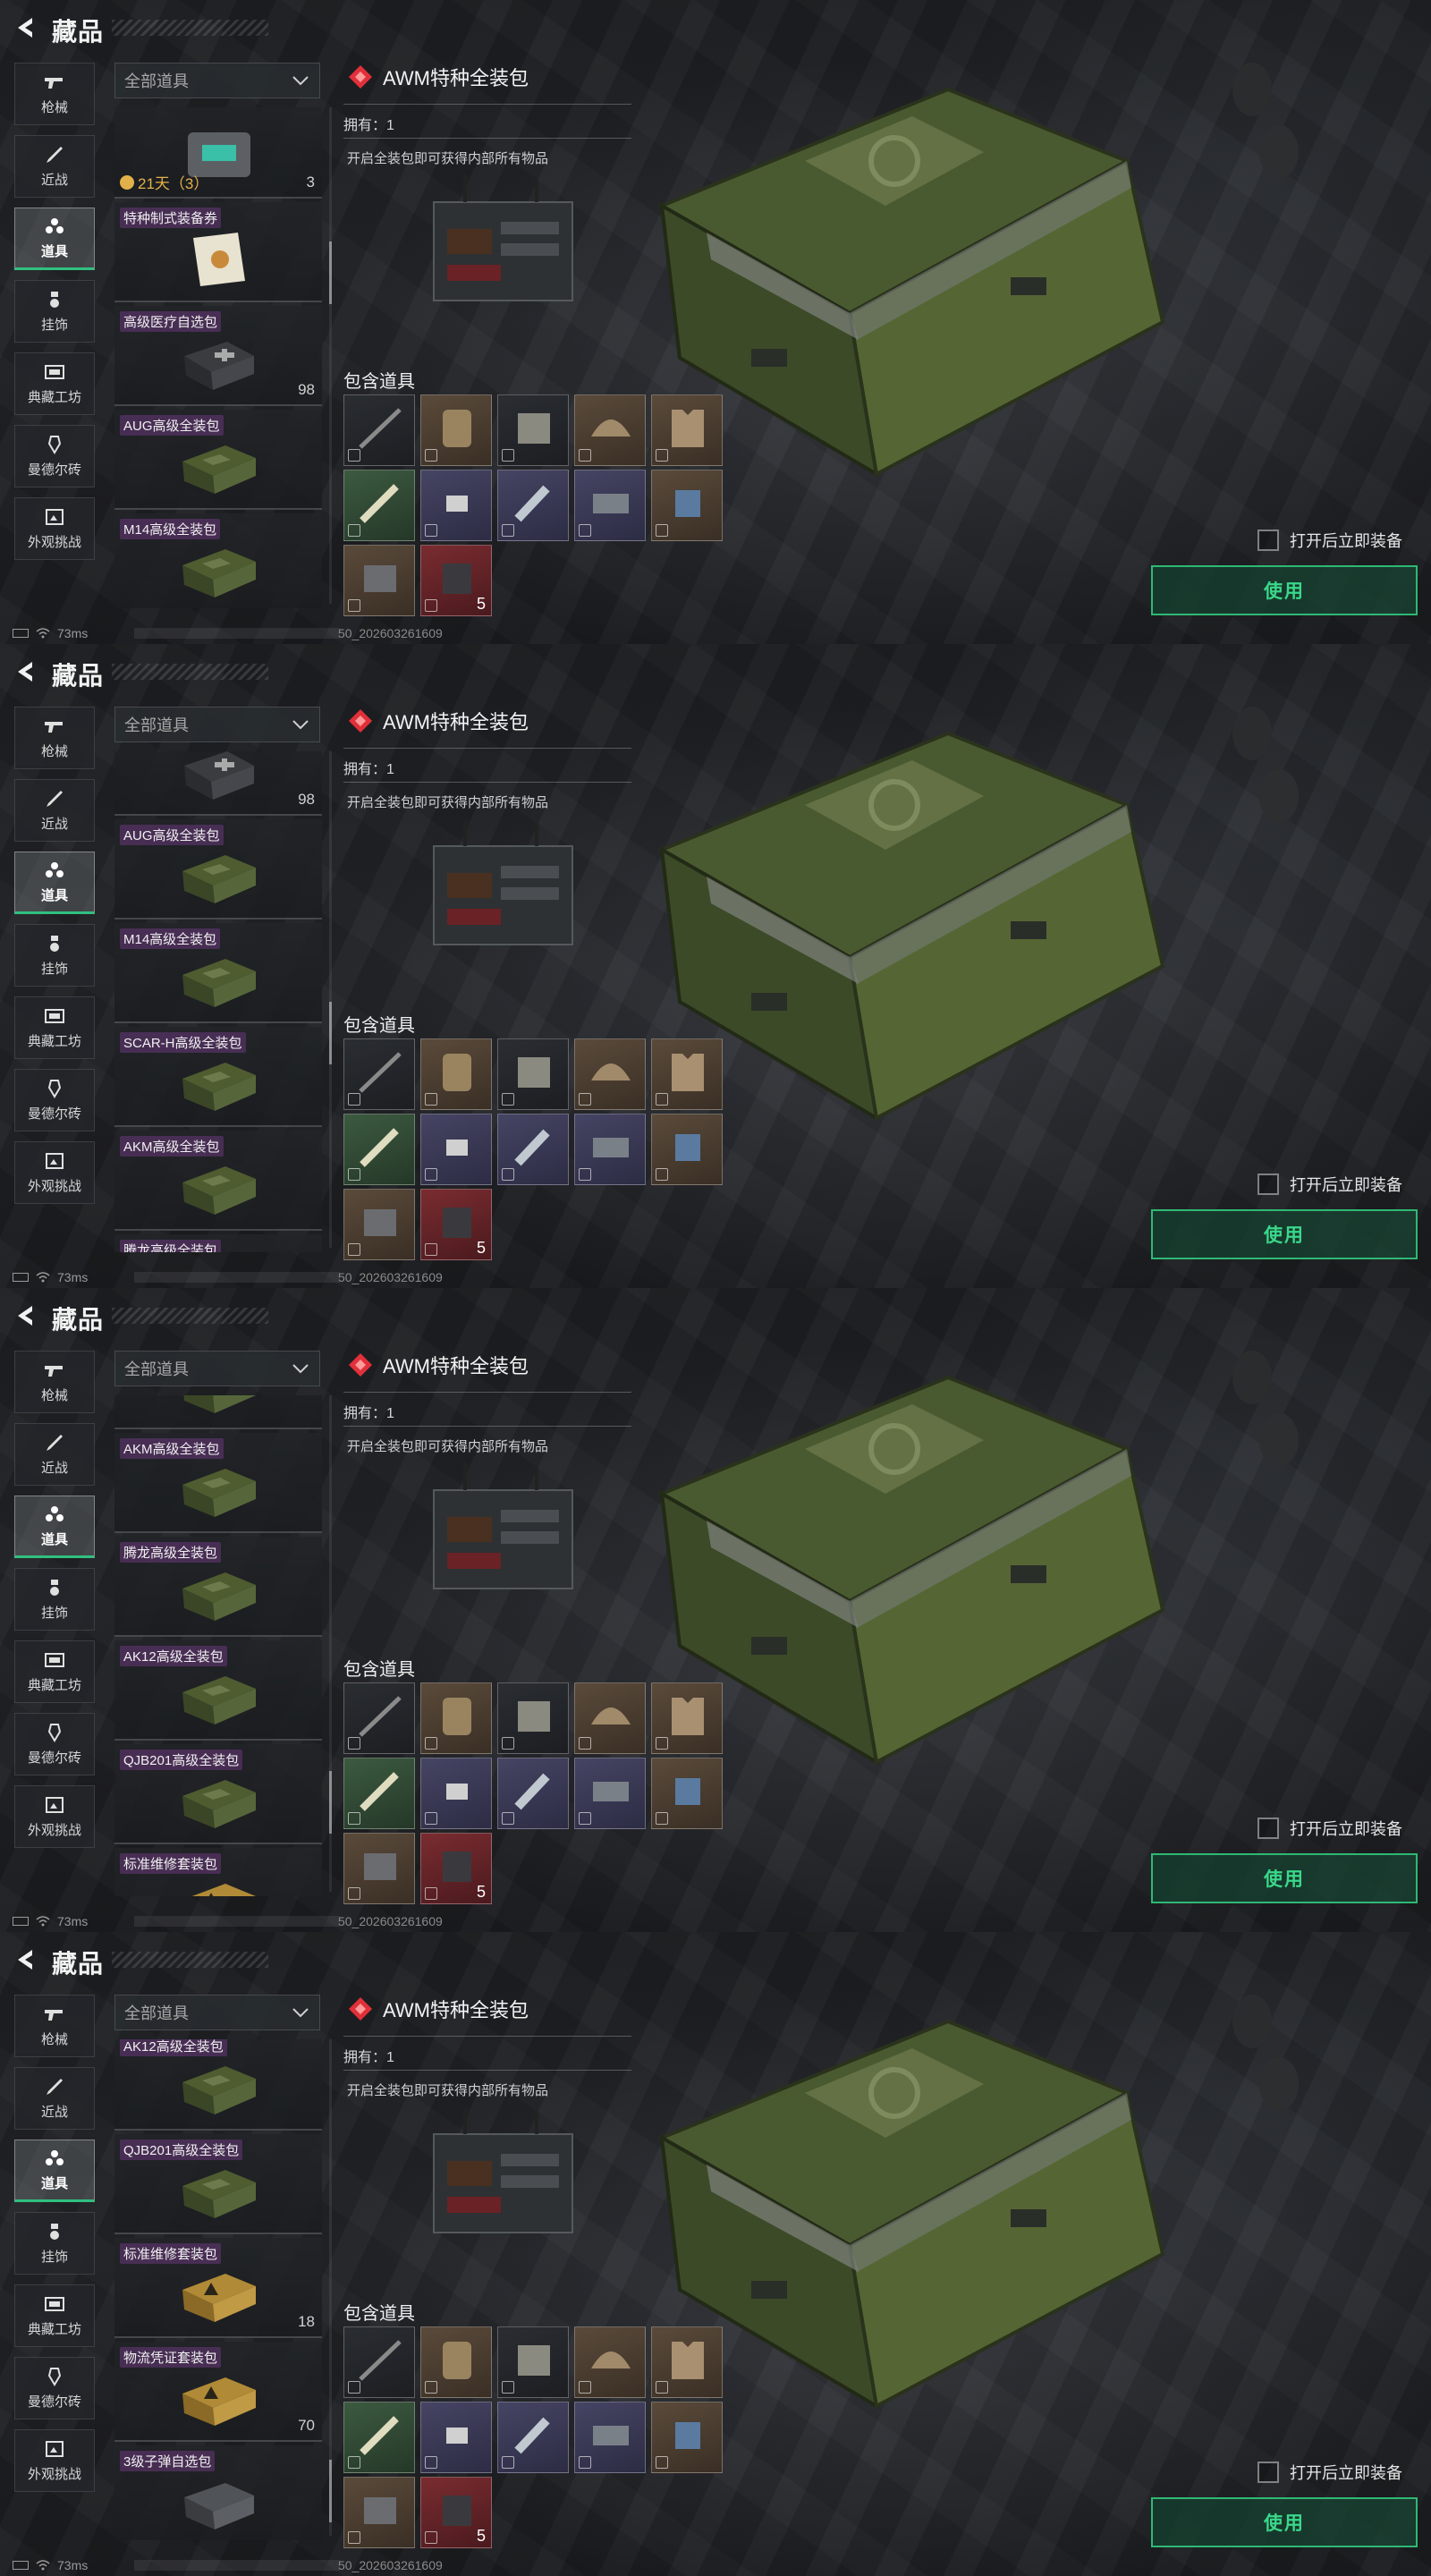  What do you see at coordinates (218, 2492) in the screenshot?
I see `list-item: 3级子弹自选包` at bounding box center [218, 2492].